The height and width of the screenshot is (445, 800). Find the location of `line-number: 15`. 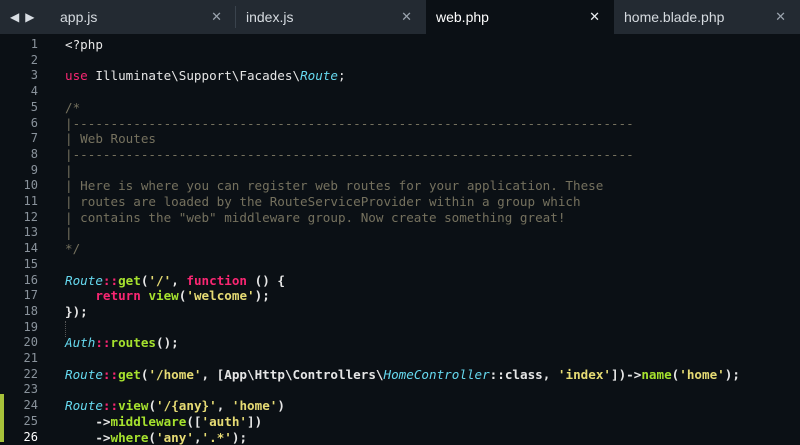

line-number: 15 is located at coordinates (20, 265).